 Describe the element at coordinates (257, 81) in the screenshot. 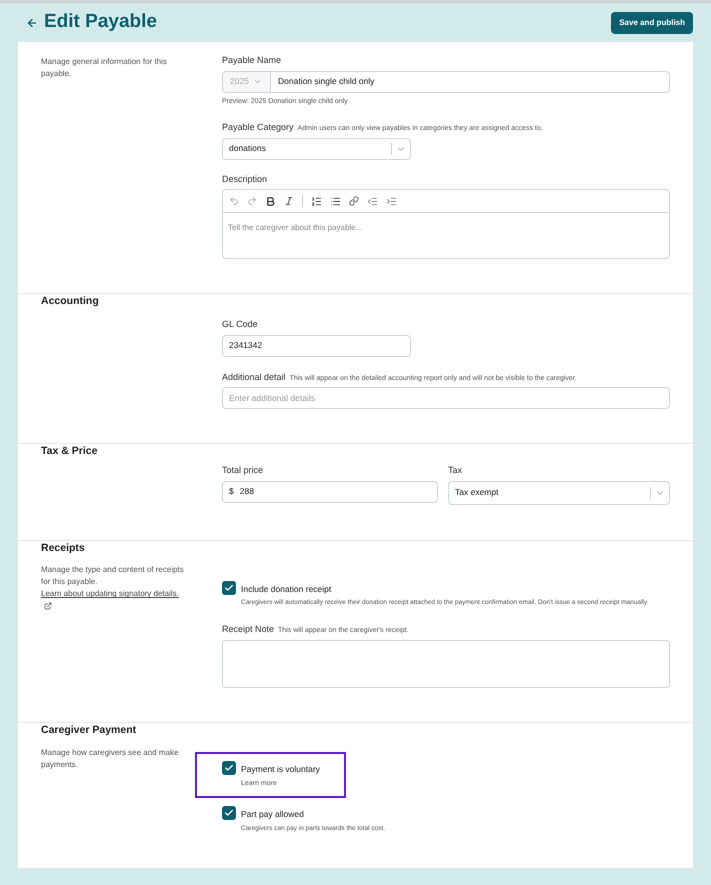

I see `chevron-down-icon` at that location.